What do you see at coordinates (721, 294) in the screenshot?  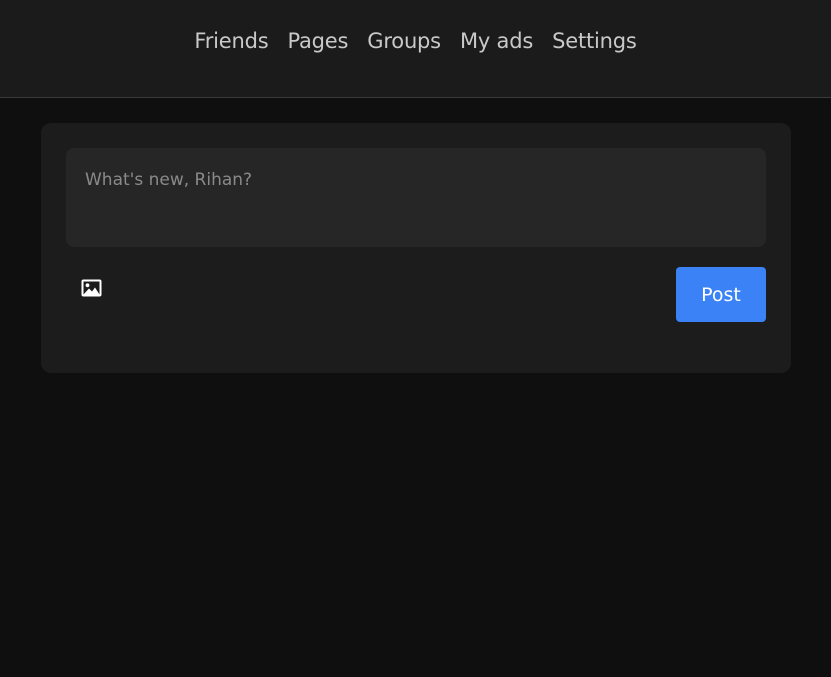 I see `post-button: Post` at bounding box center [721, 294].